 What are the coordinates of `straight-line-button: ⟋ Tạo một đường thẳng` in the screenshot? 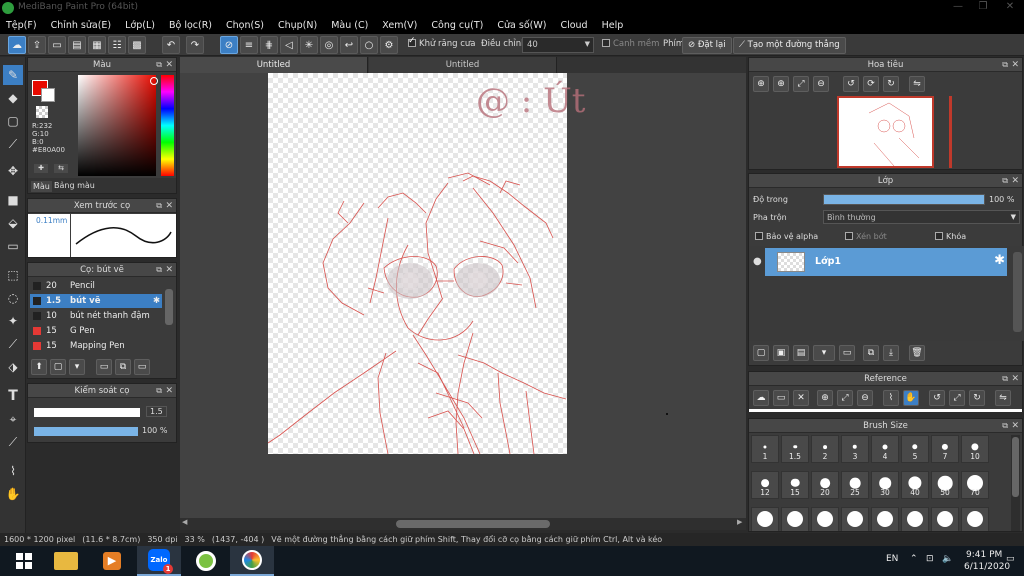 It's located at (789, 45).